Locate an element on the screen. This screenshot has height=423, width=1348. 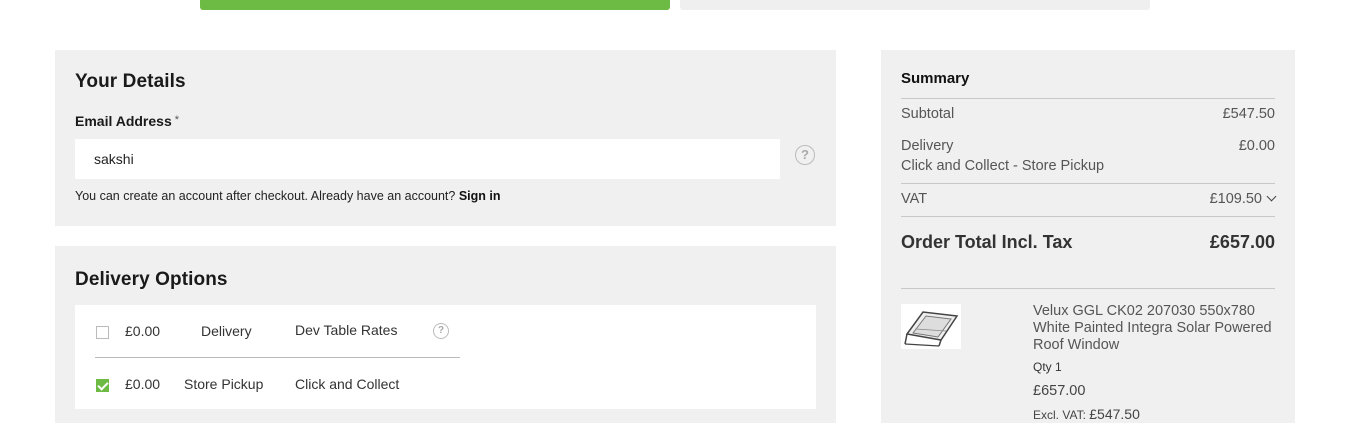
delivery-method: Click and Collect - Store Pickup is located at coordinates (1003, 166).